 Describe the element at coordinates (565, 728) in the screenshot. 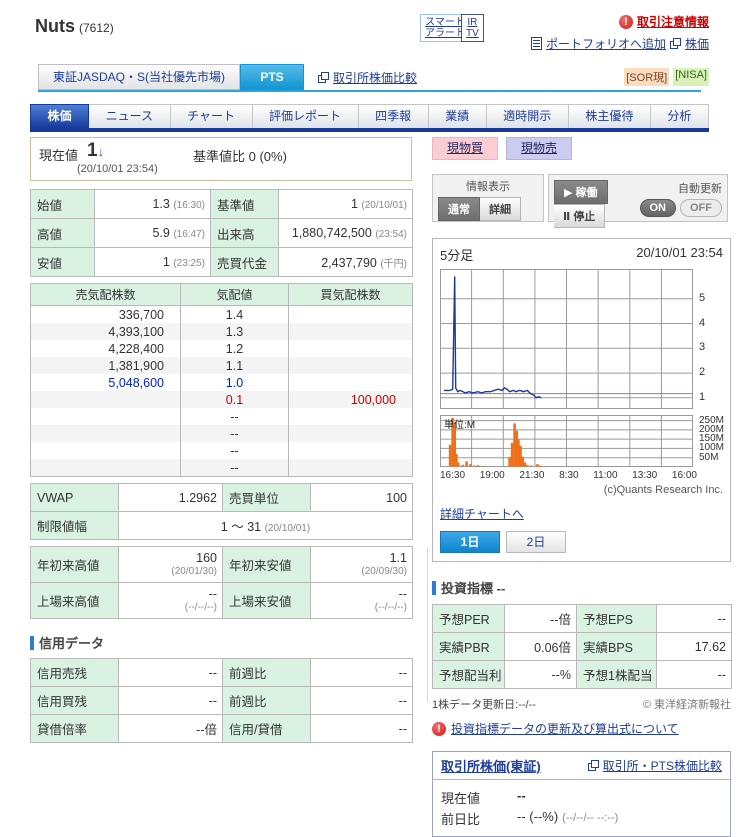

I see `formula-info-link: 投資指標データの更新及び算出式について` at that location.